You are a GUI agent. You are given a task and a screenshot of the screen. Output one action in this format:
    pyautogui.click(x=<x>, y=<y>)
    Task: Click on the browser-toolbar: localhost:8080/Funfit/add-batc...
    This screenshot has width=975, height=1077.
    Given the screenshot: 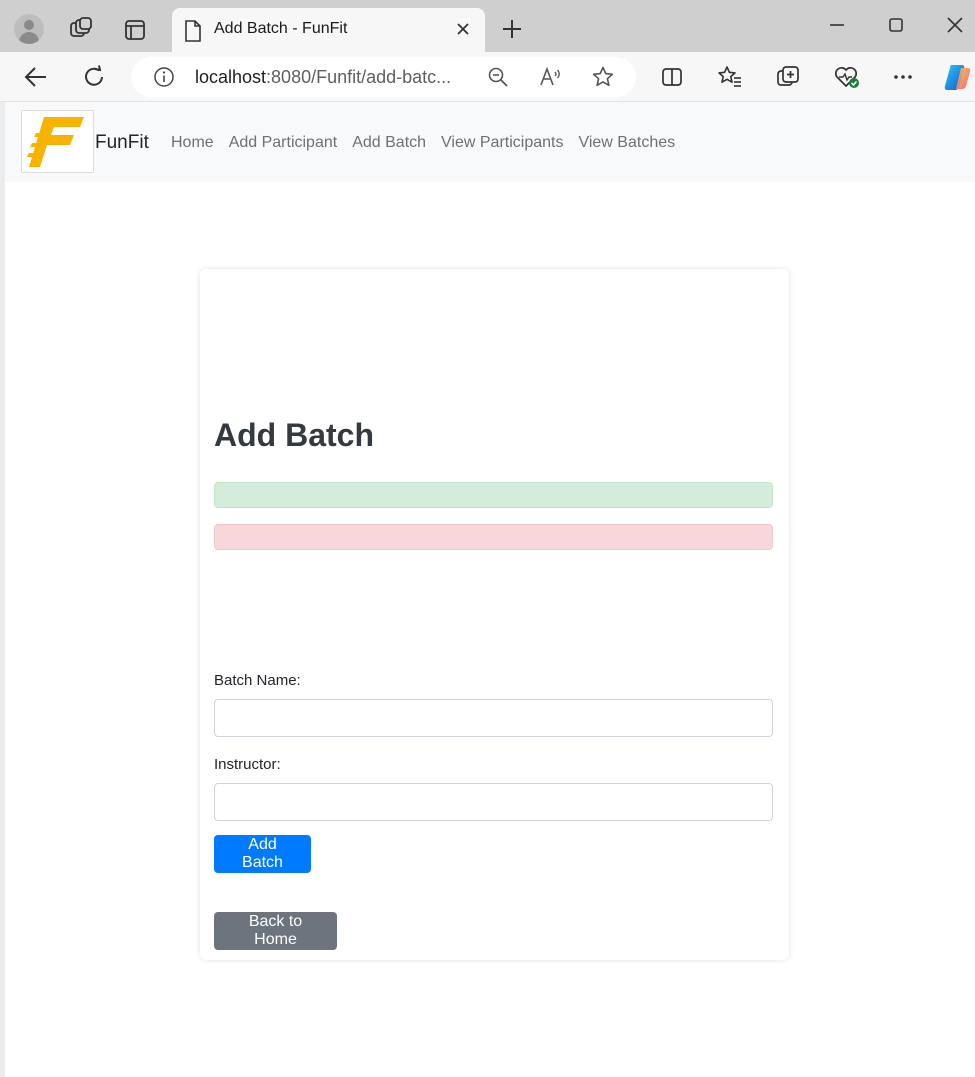 What is the action you would take?
    pyautogui.click(x=487, y=77)
    